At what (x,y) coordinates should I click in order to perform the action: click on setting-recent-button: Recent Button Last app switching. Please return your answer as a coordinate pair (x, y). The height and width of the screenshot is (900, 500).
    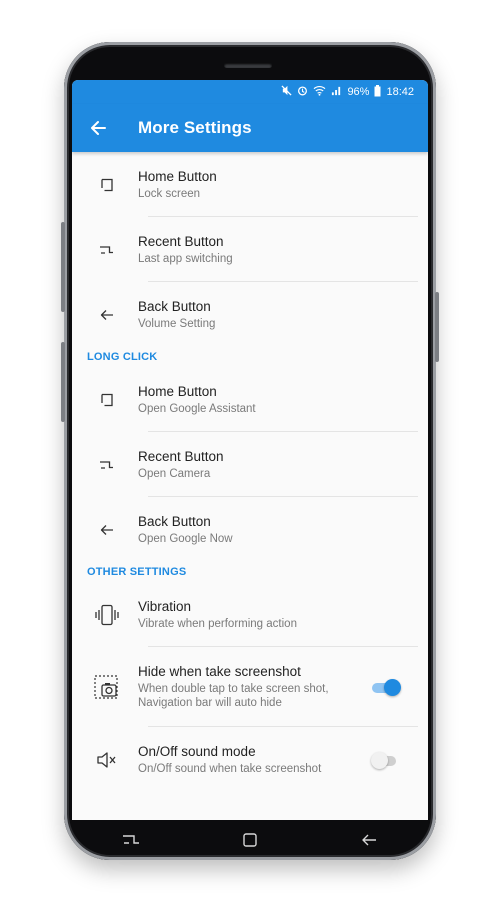
    Looking at the image, I should click on (250, 249).